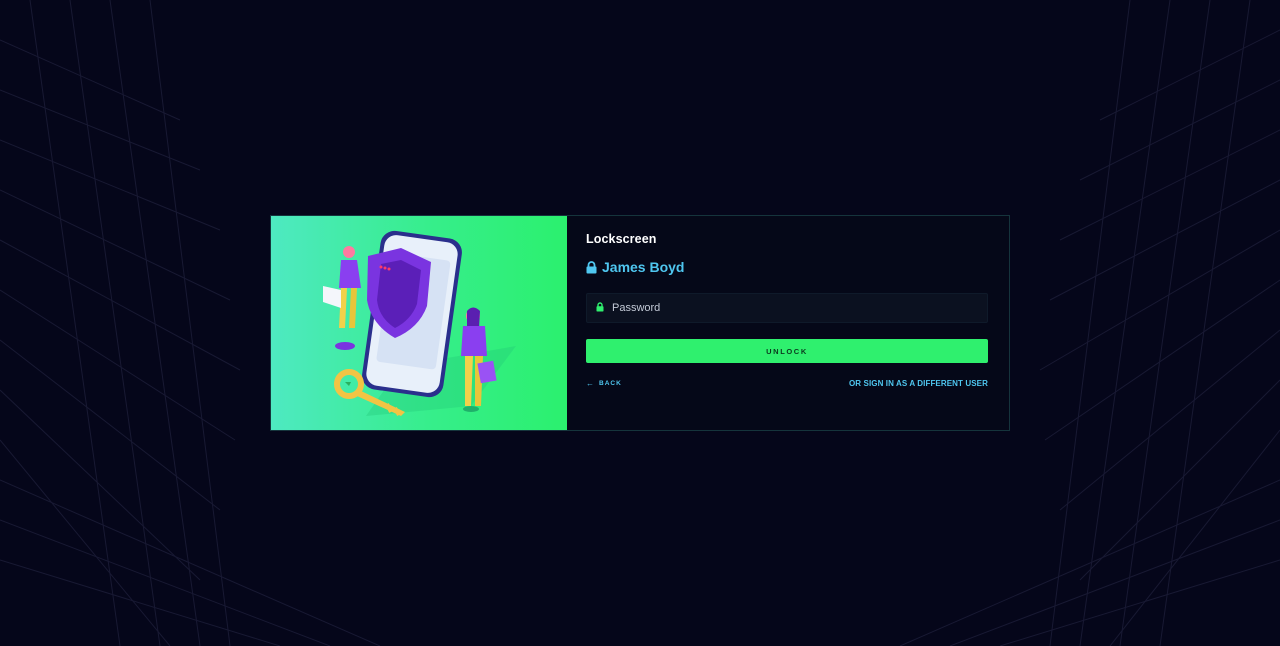 The width and height of the screenshot is (1280, 646). I want to click on lockscreen-title: Lockscreen, so click(621, 239).